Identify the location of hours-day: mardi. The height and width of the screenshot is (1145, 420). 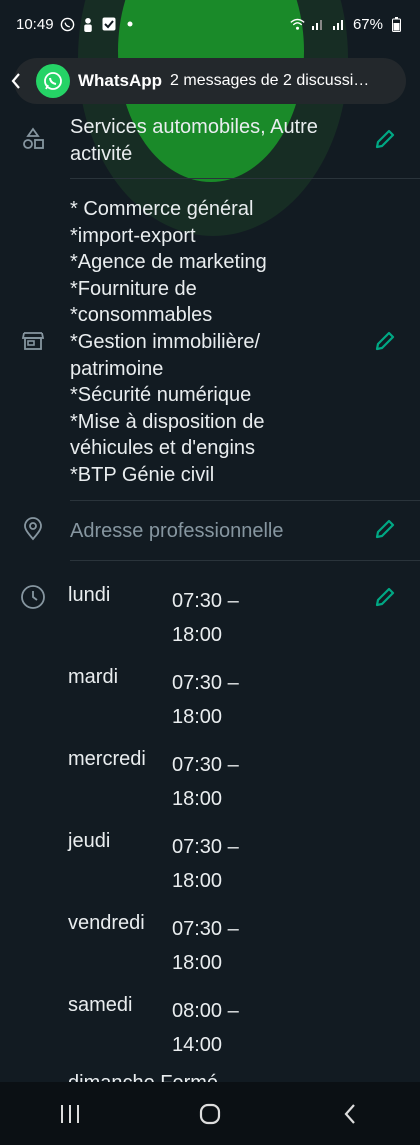
(93, 677).